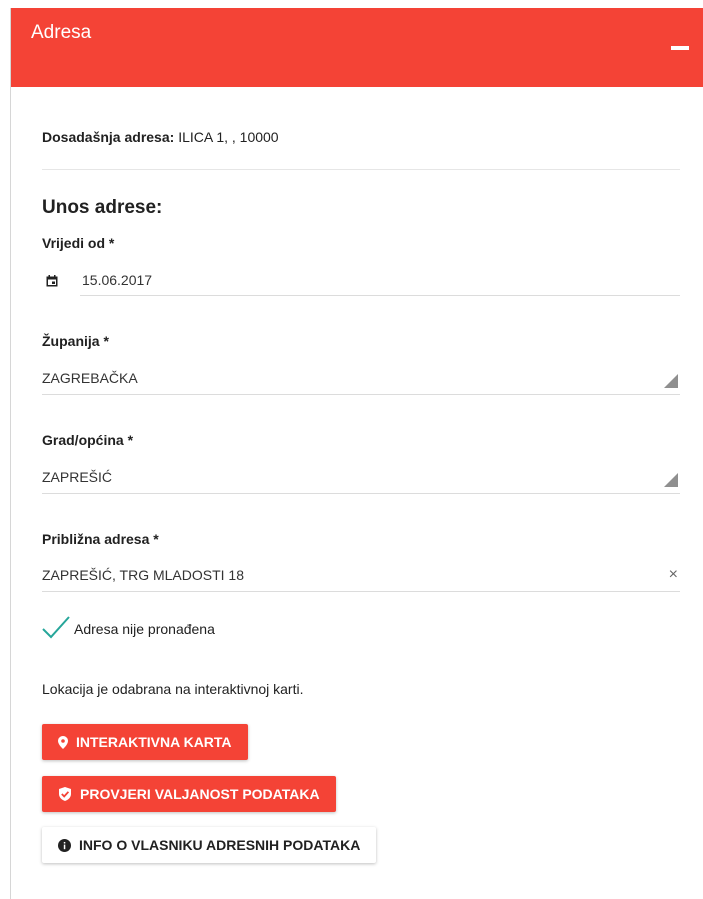  I want to click on panel-header: Adresa, so click(357, 47).